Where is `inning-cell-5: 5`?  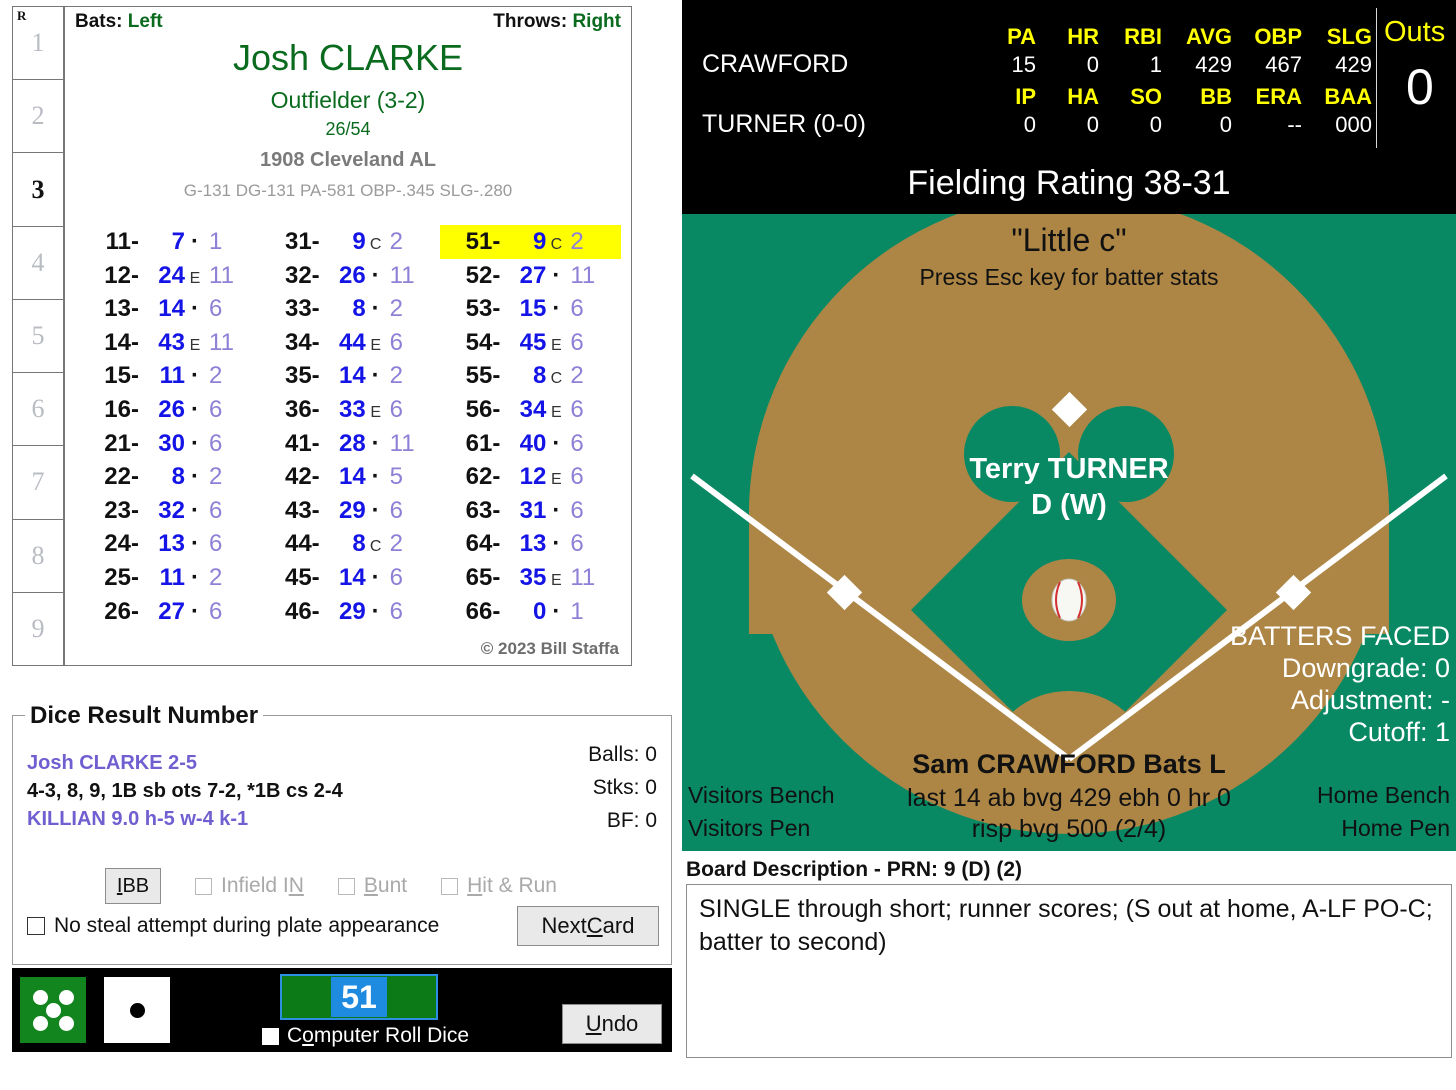
inning-cell-5: 5 is located at coordinates (38, 337).